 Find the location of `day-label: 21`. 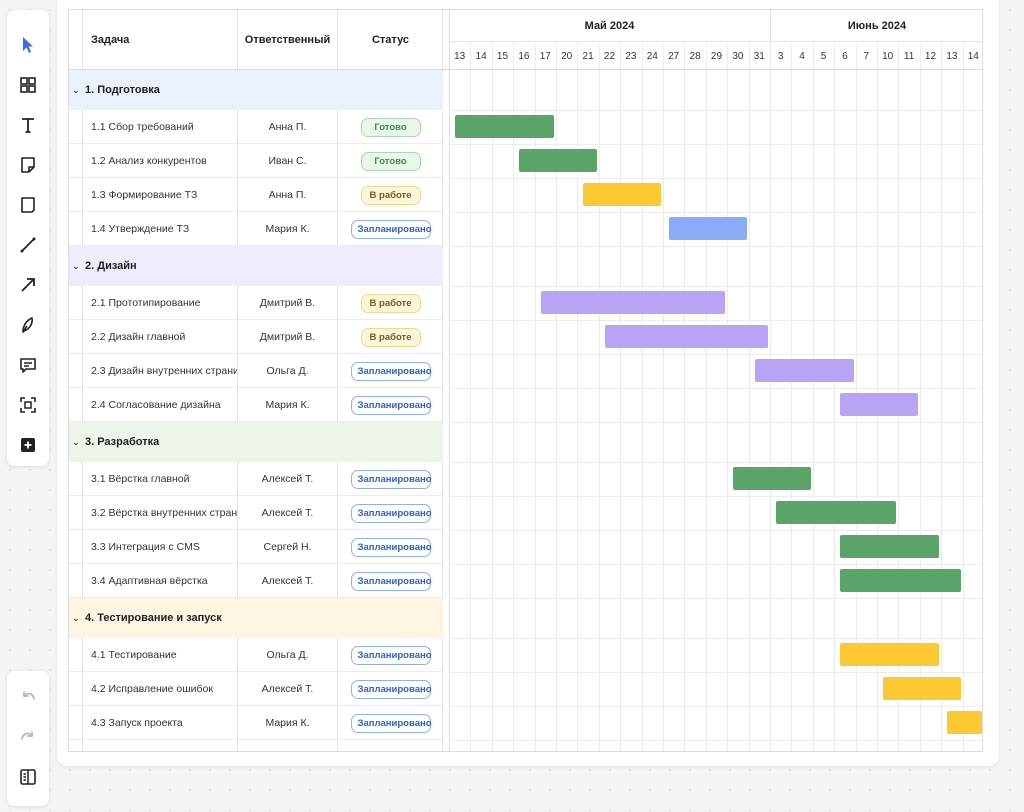

day-label: 21 is located at coordinates (588, 56).